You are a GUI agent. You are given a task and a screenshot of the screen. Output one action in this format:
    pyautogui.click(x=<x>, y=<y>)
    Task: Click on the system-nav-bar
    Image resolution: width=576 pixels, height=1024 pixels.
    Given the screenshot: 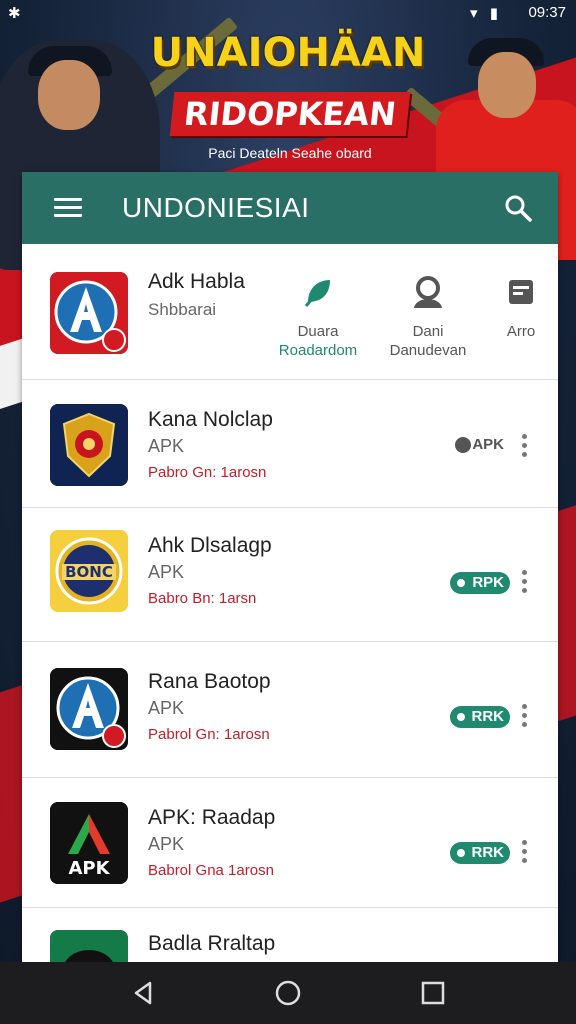 What is the action you would take?
    pyautogui.click(x=288, y=993)
    